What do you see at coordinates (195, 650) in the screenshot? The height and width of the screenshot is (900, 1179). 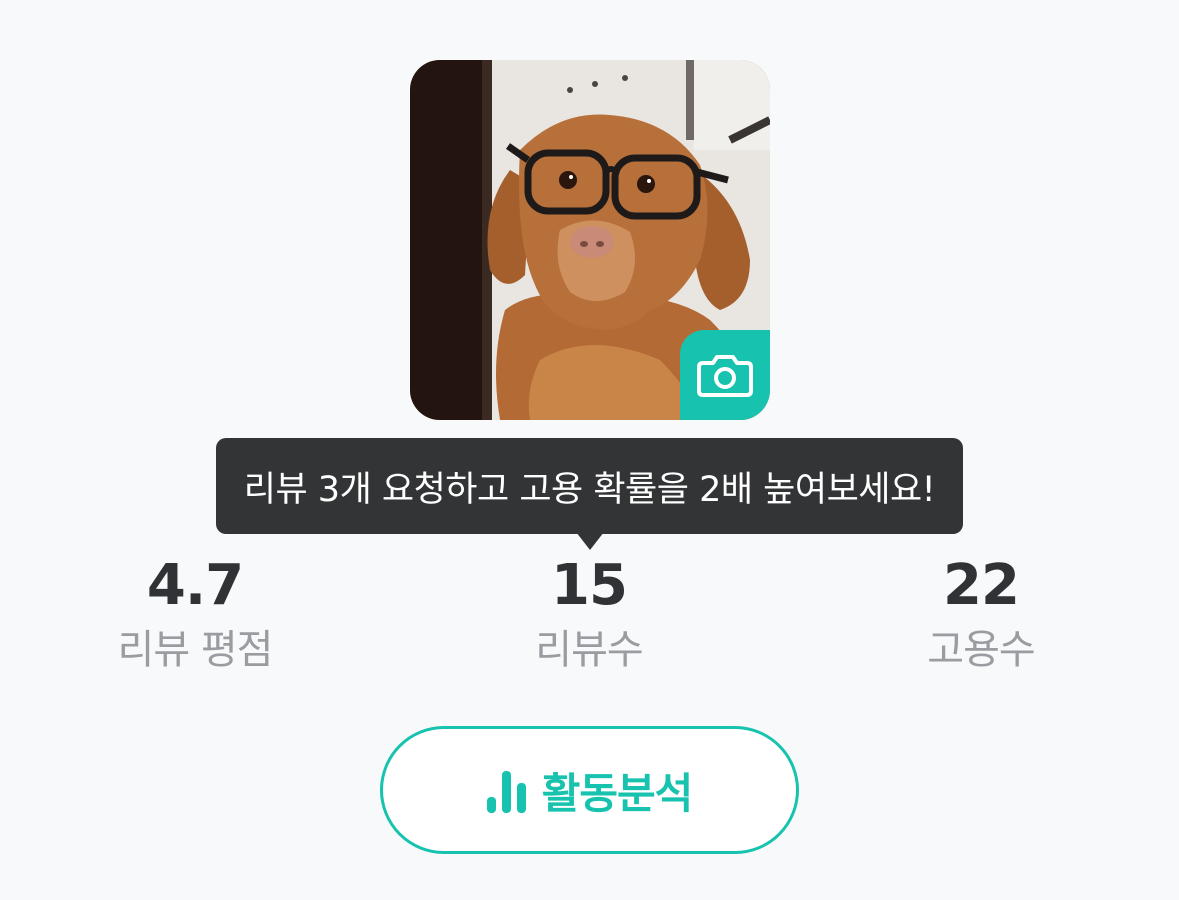 I see `review-rating-label: 리뷰 평점` at bounding box center [195, 650].